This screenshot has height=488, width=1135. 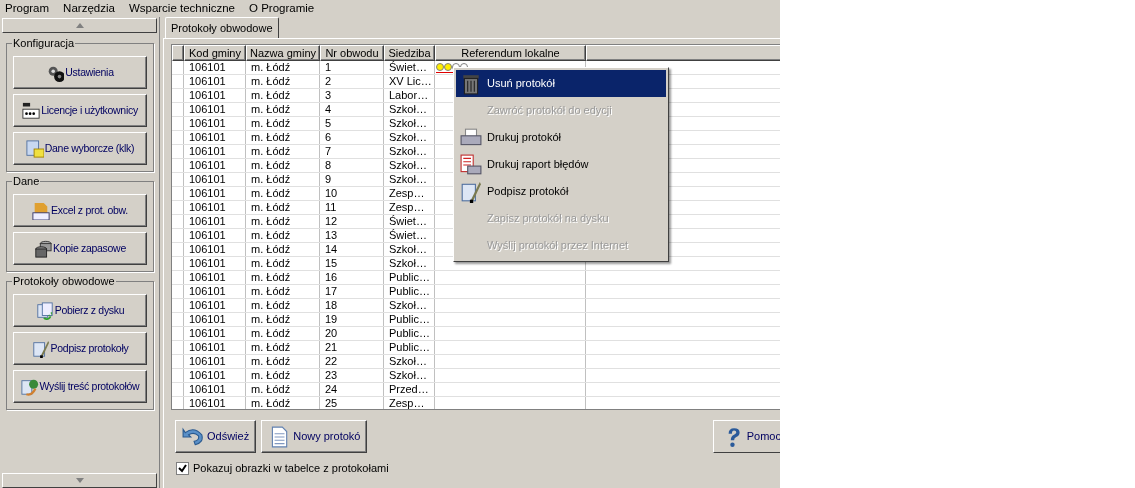 I want to click on table-cell: 19, so click(x=352, y=319).